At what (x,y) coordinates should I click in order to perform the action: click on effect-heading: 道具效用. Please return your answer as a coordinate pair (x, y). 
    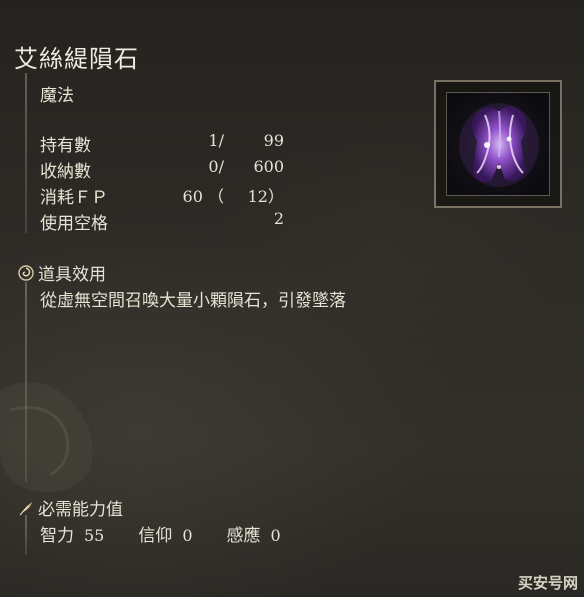
    Looking at the image, I should click on (62, 272).